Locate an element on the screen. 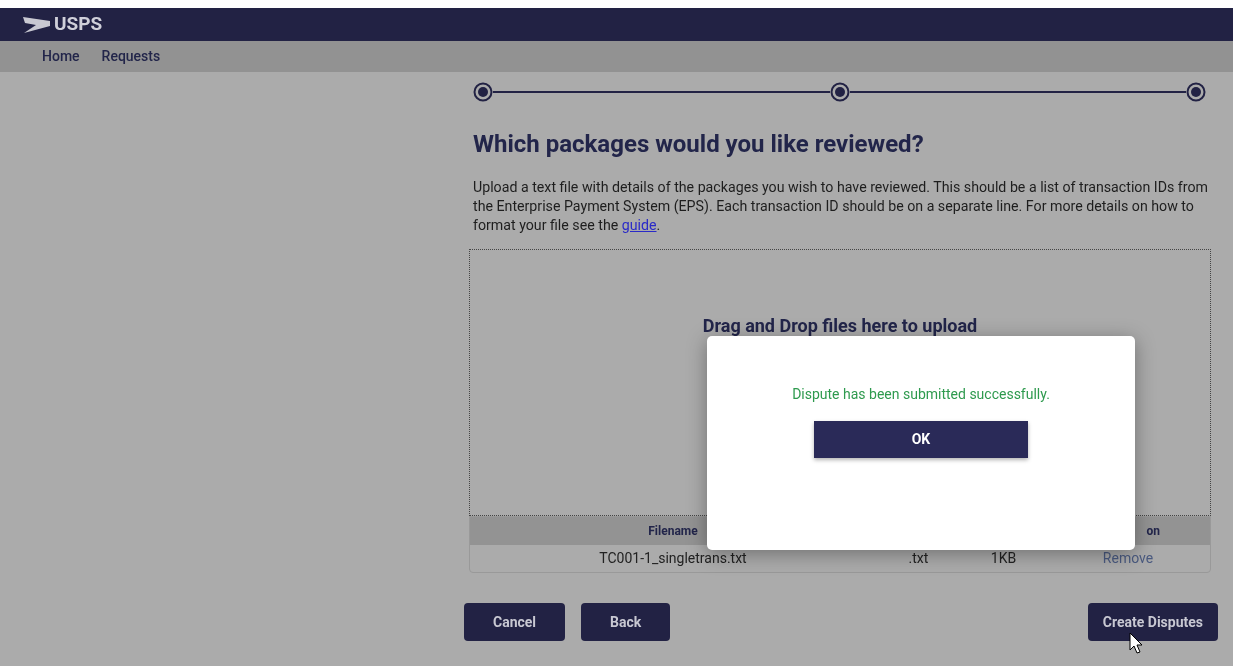 This screenshot has height=666, width=1233. nav-button: Cancel is located at coordinates (515, 622).